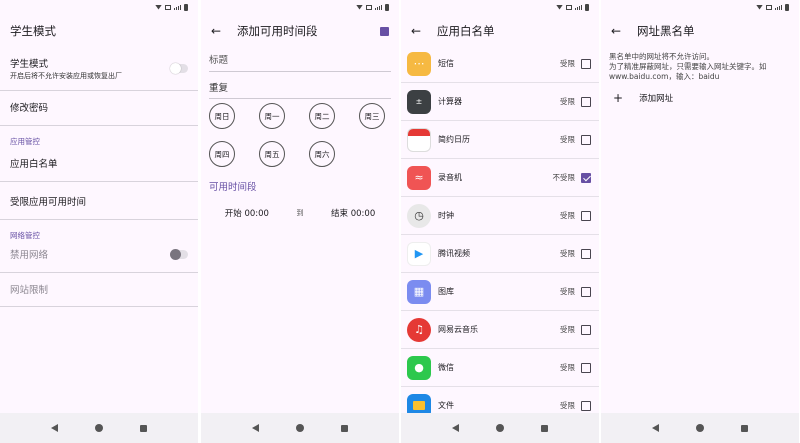 Image resolution: width=800 pixels, height=443 pixels. What do you see at coordinates (99, 68) in the screenshot?
I see `student-mode-setting: 学生模式 开启后将不允许安装应用或恢复出厂` at bounding box center [99, 68].